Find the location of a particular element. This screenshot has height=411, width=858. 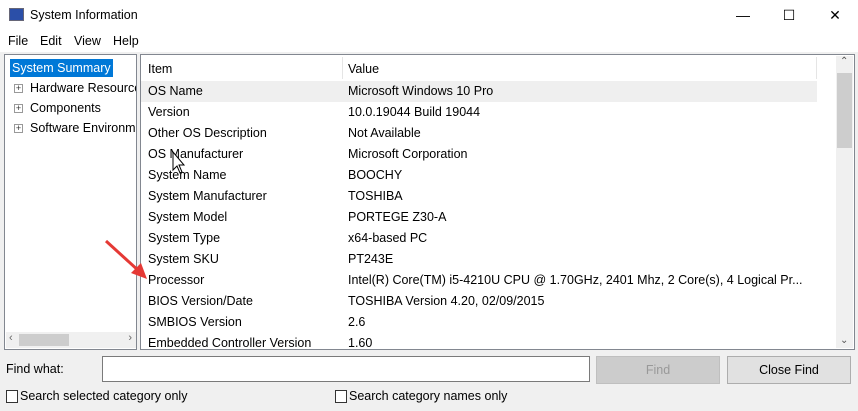

annotation-arrow-icon is located at coordinates (145, 214).